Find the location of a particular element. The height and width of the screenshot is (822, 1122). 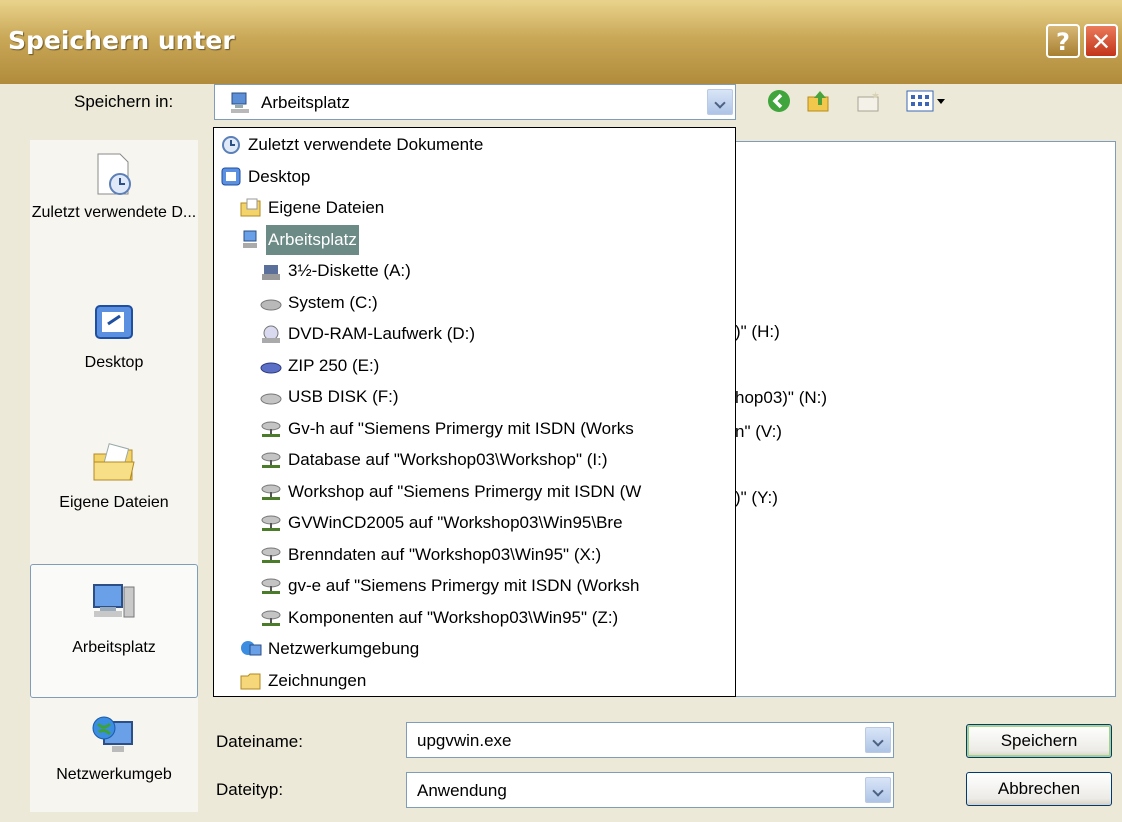

zip-drive-icon is located at coordinates (271, 367).